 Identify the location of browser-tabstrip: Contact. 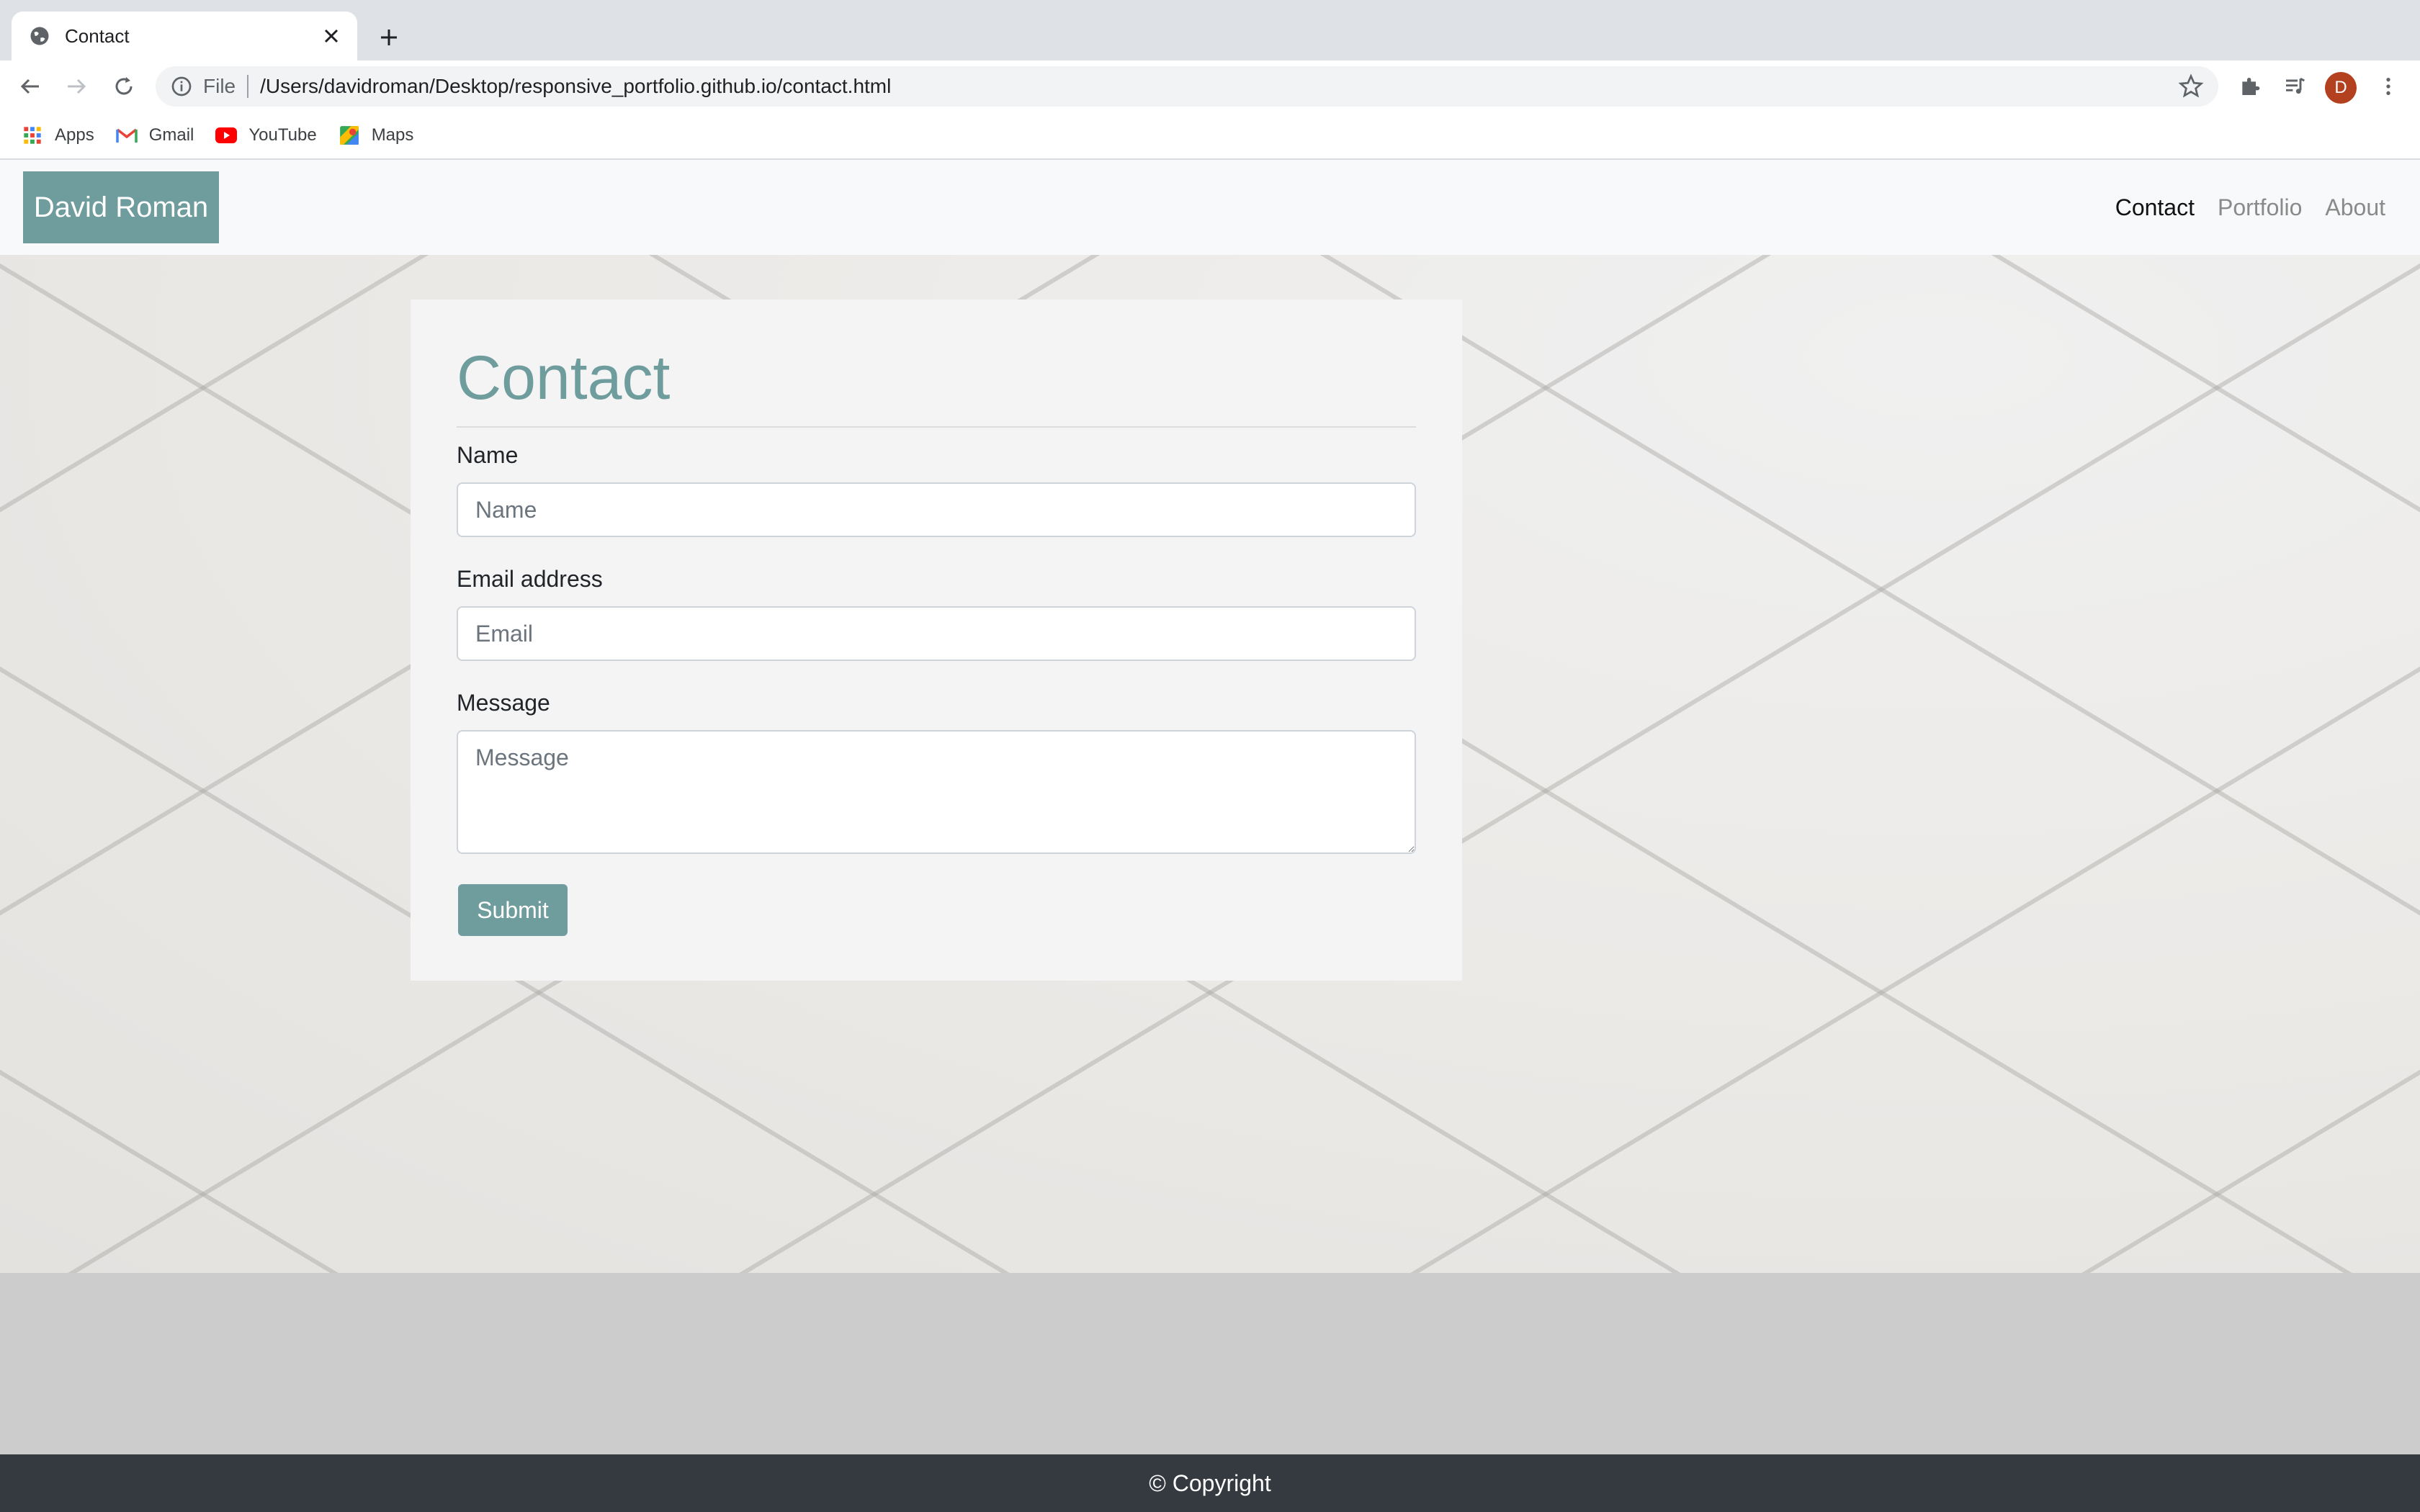
(1210, 30).